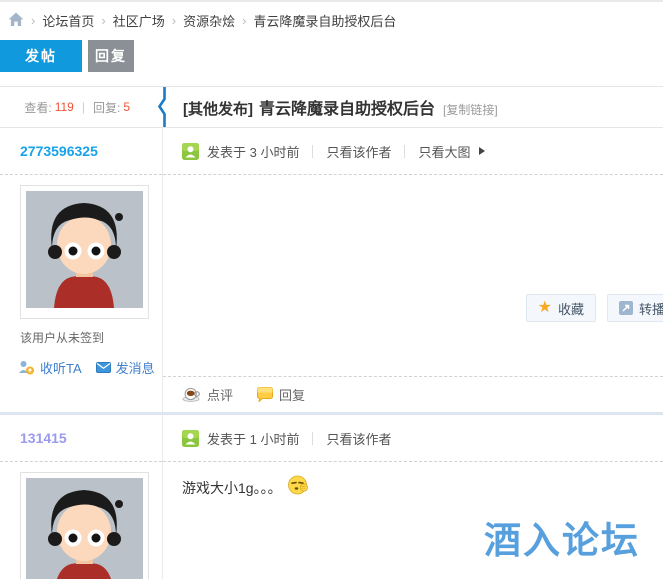 The image size is (663, 579). What do you see at coordinates (209, 20) in the screenshot?
I see `breadcrumb-resource-board: 资源杂烩` at bounding box center [209, 20].